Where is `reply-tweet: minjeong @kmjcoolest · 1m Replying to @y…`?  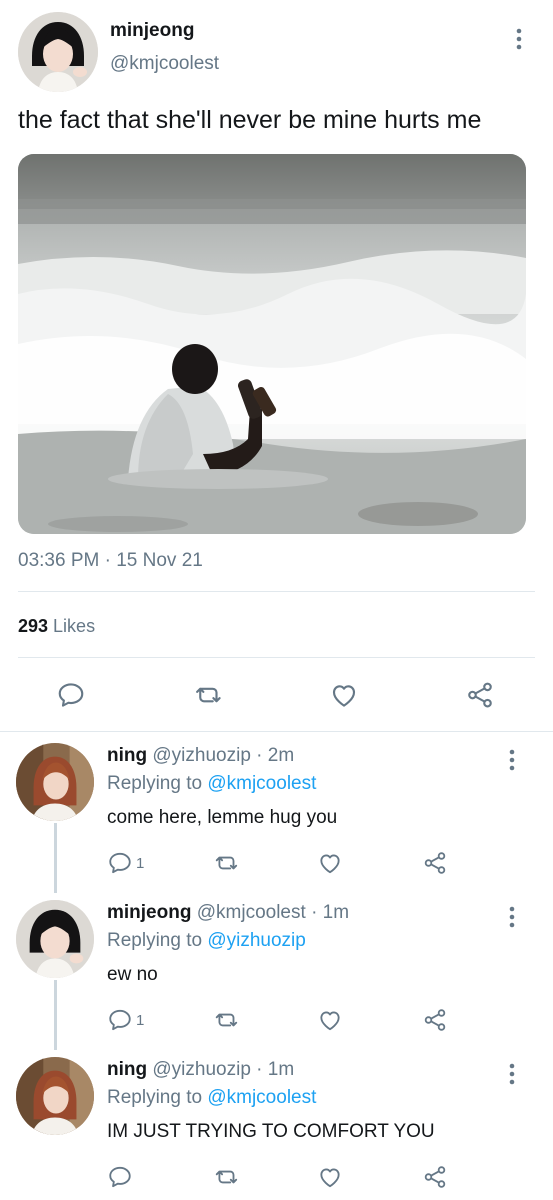 reply-tweet: minjeong @kmjcoolest · 1m Replying to @y… is located at coordinates (276, 970).